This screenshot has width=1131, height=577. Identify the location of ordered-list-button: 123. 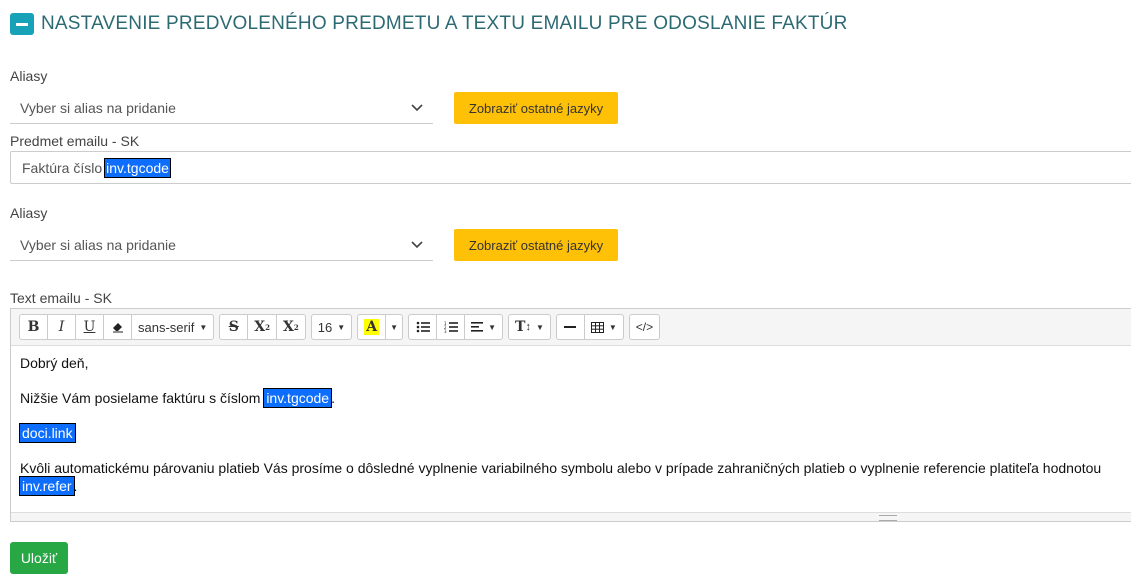
(451, 327).